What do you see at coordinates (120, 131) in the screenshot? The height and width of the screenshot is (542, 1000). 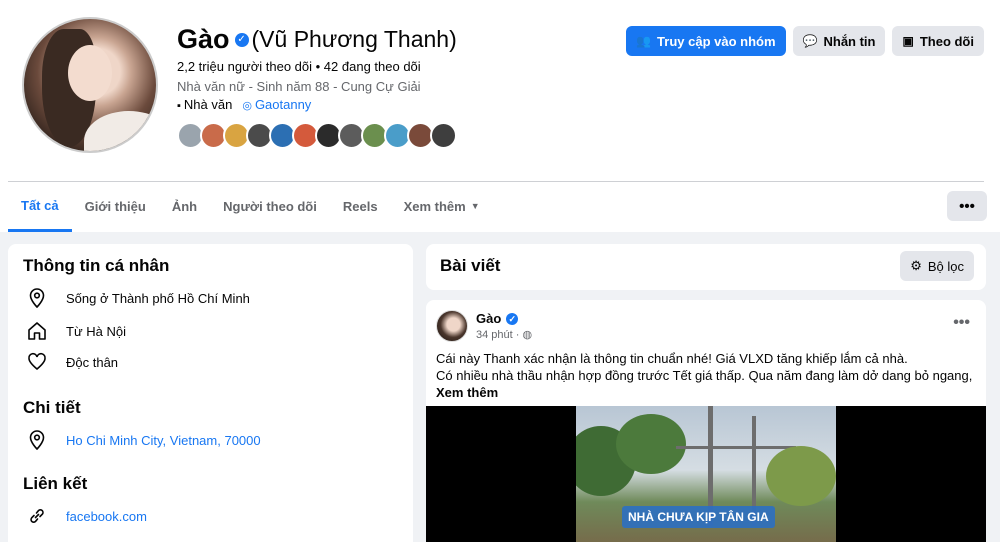 I see `avatar-shoulder` at bounding box center [120, 131].